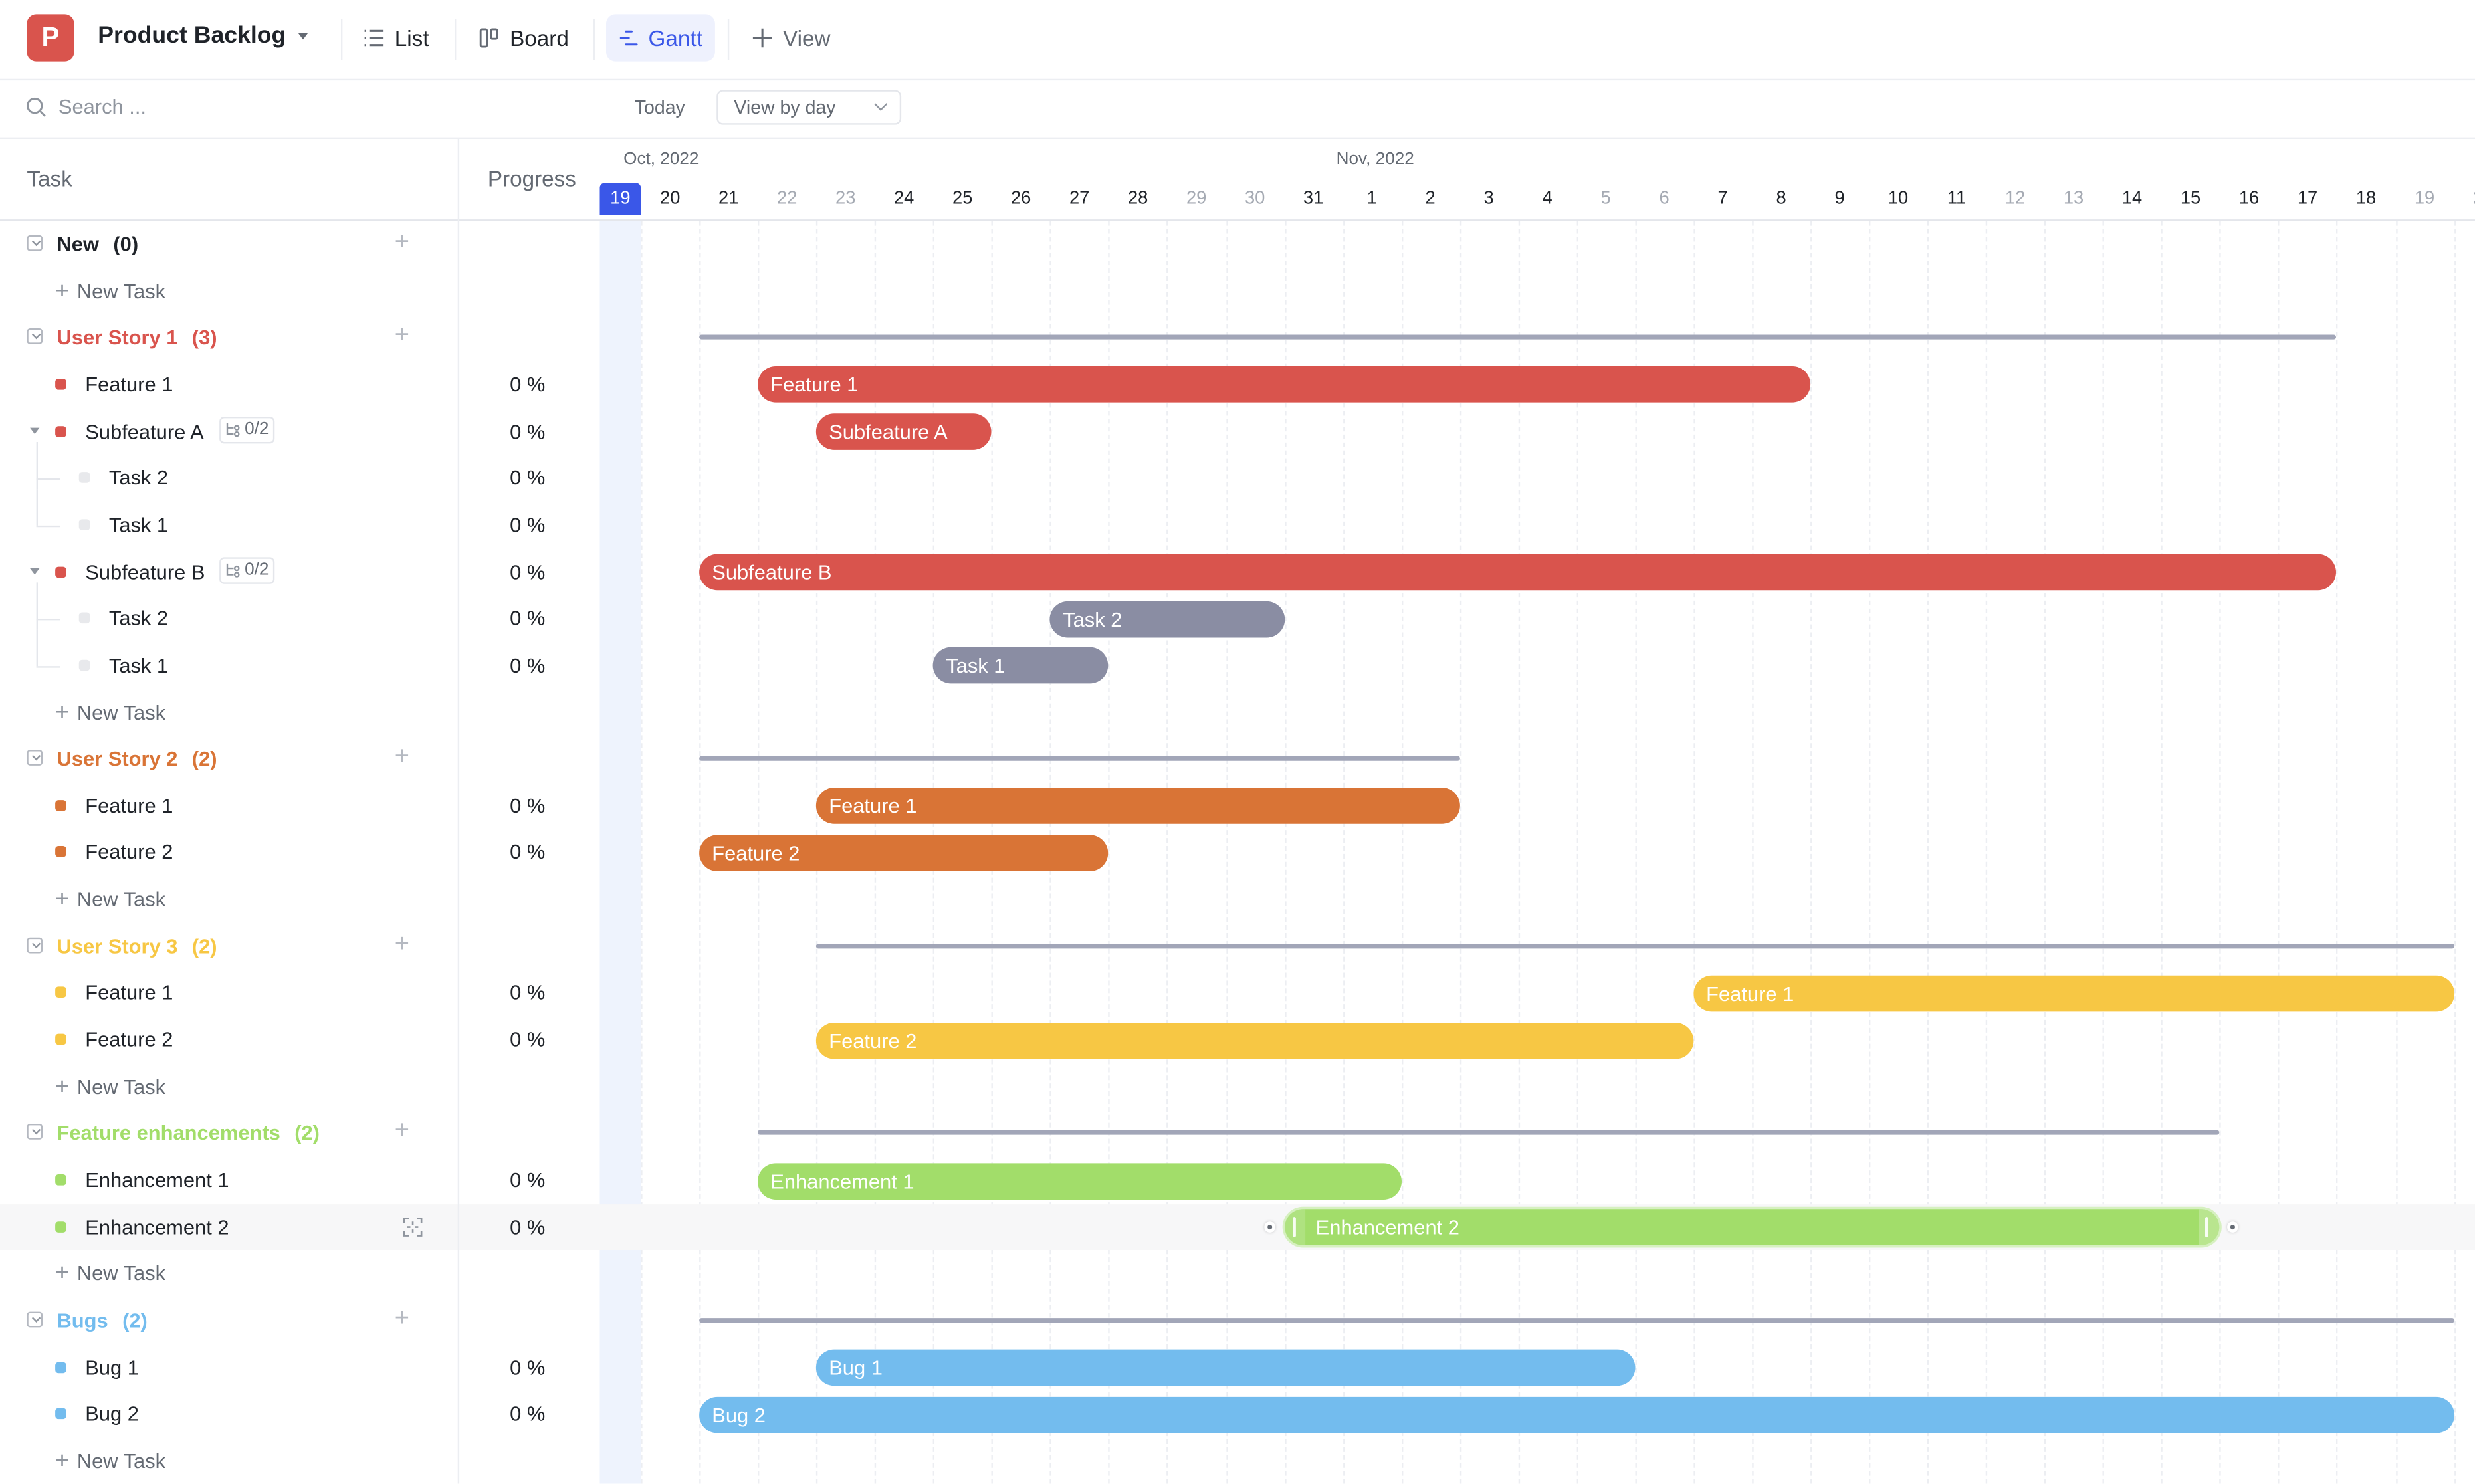  Describe the element at coordinates (458, 812) in the screenshot. I see `column-divider` at that location.